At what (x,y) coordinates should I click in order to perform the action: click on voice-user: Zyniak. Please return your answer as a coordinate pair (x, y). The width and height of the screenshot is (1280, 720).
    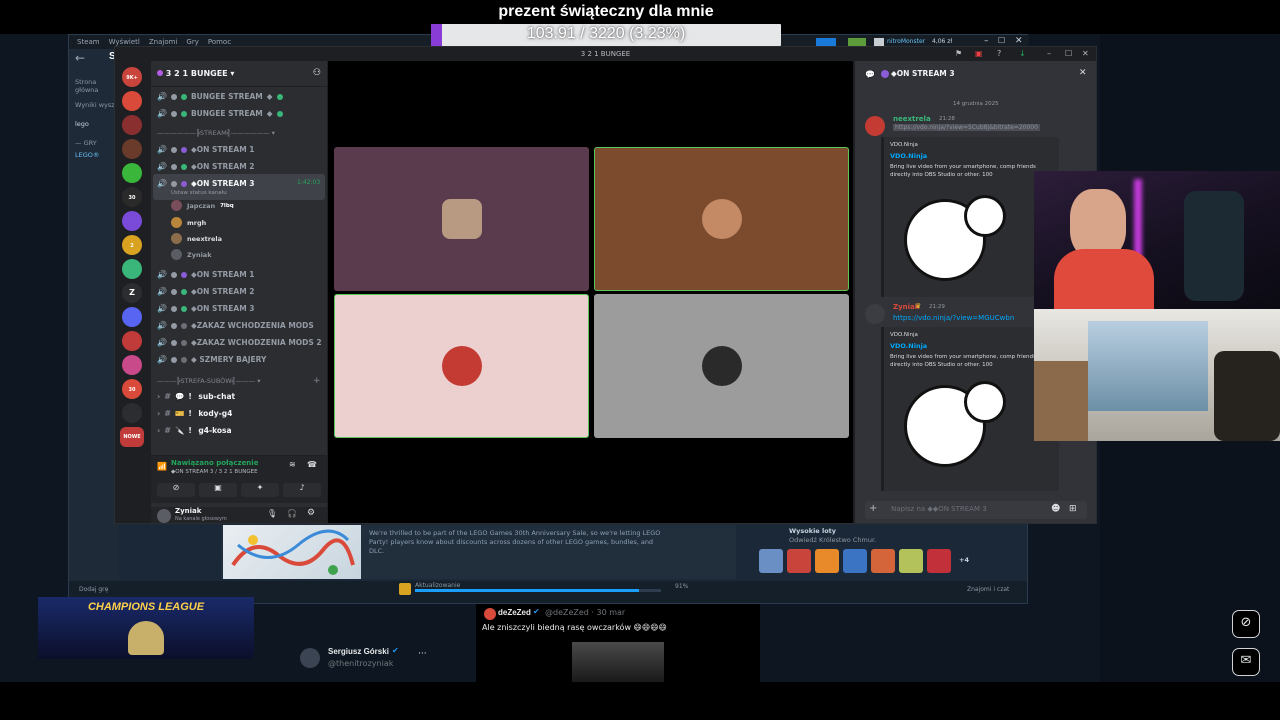
    Looking at the image, I should click on (191, 254).